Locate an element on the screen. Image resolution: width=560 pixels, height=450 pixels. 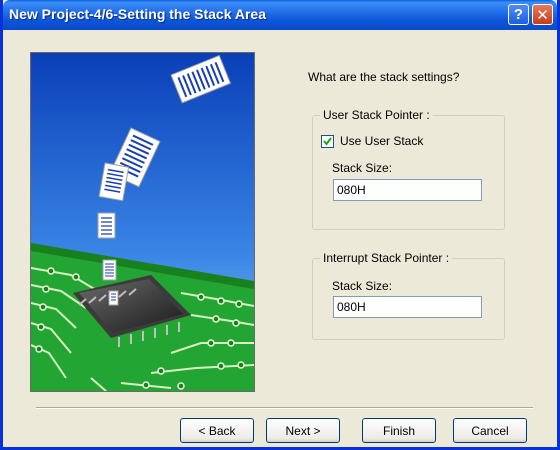
help-button: ? is located at coordinates (518, 14).